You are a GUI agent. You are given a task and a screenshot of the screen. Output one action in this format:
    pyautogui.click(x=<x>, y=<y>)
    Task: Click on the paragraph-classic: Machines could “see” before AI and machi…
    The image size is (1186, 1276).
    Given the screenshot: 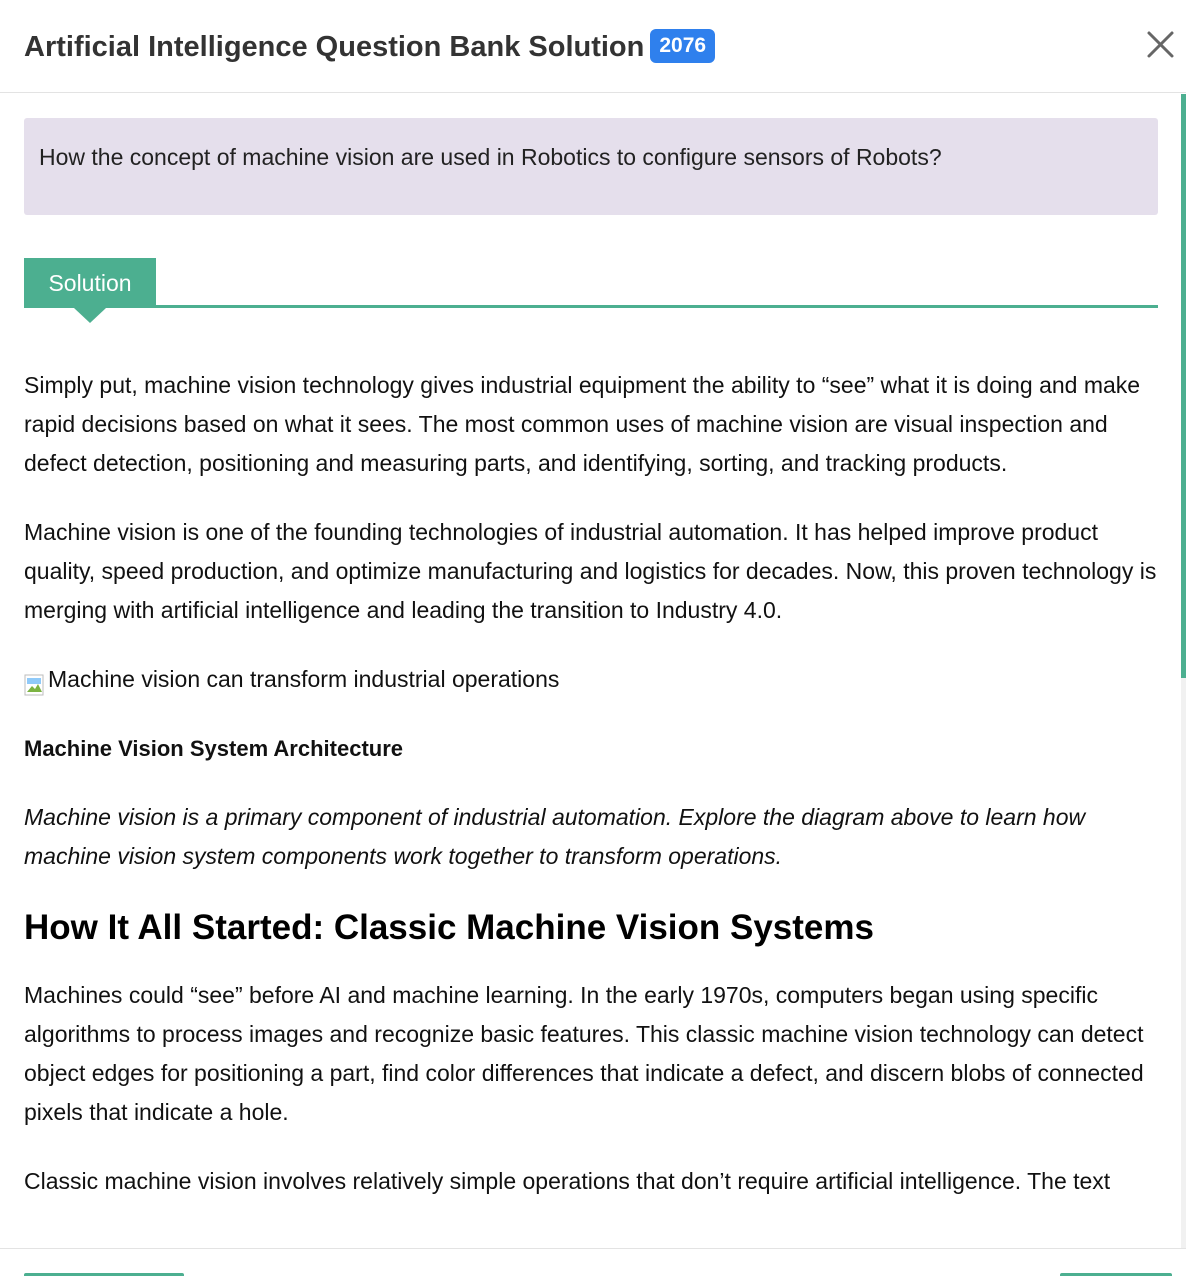 What is the action you would take?
    pyautogui.click(x=584, y=1053)
    